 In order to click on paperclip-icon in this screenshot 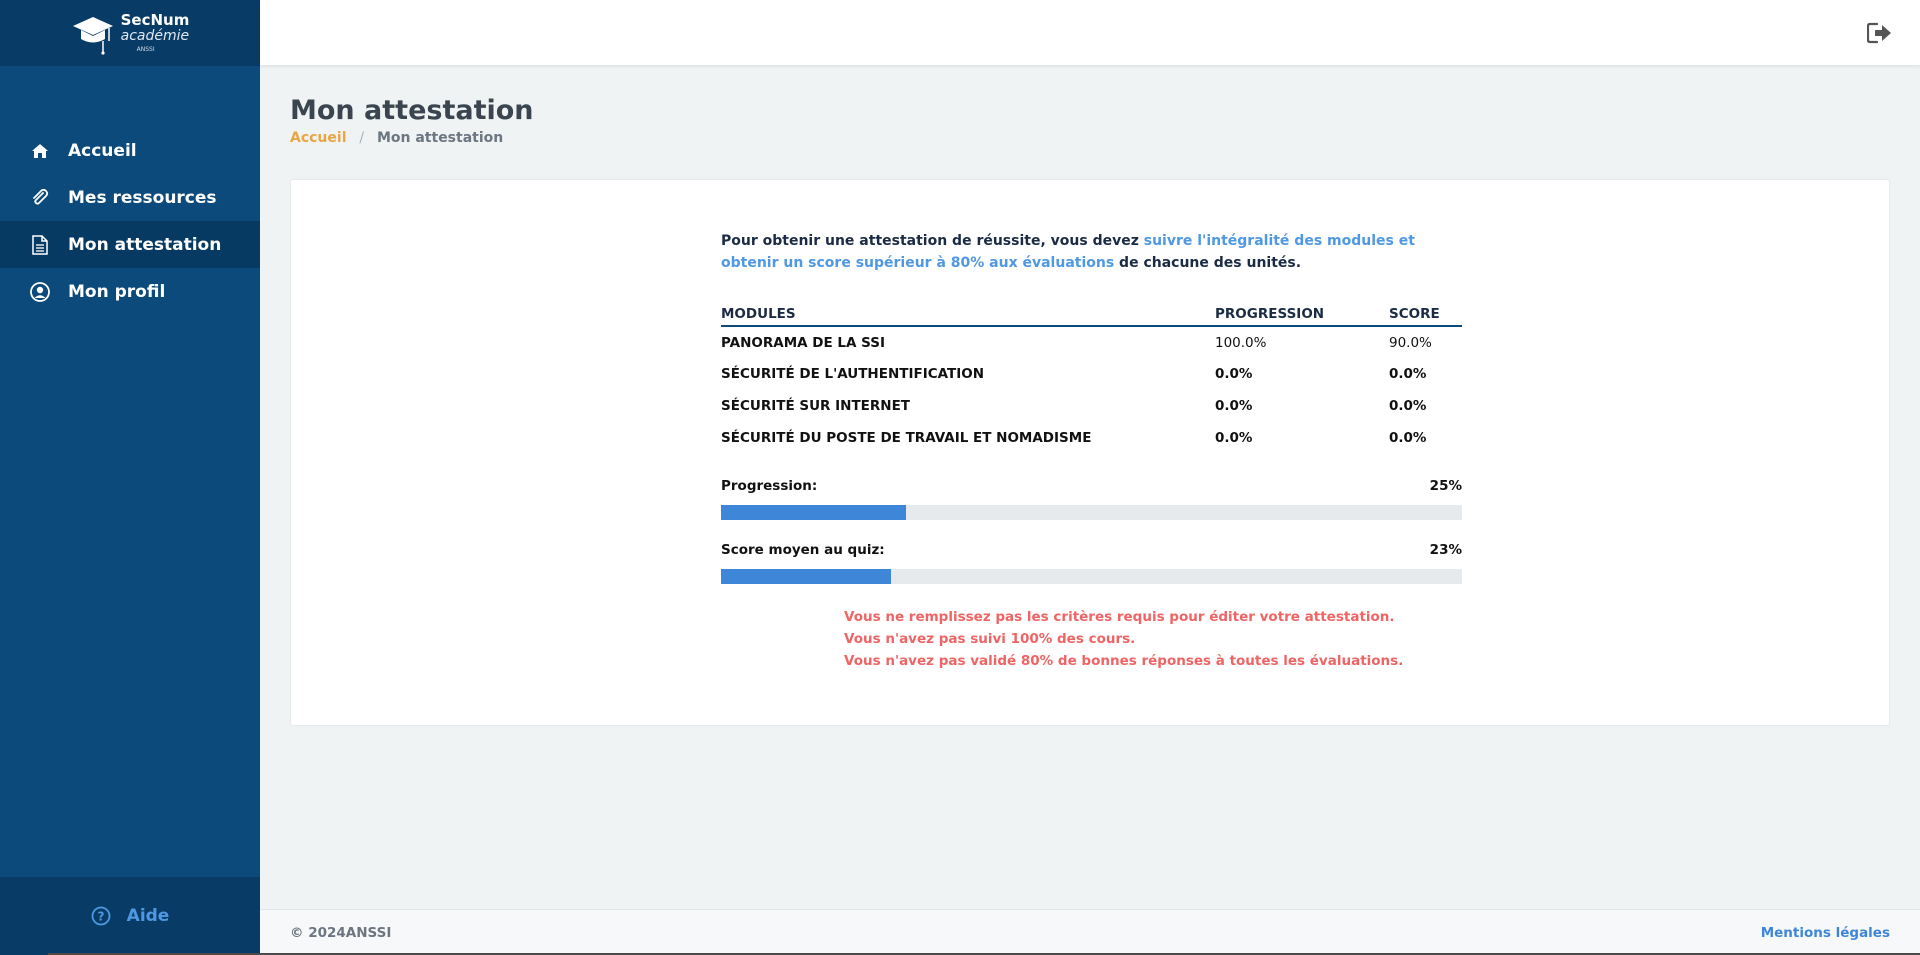, I will do `click(40, 198)`.